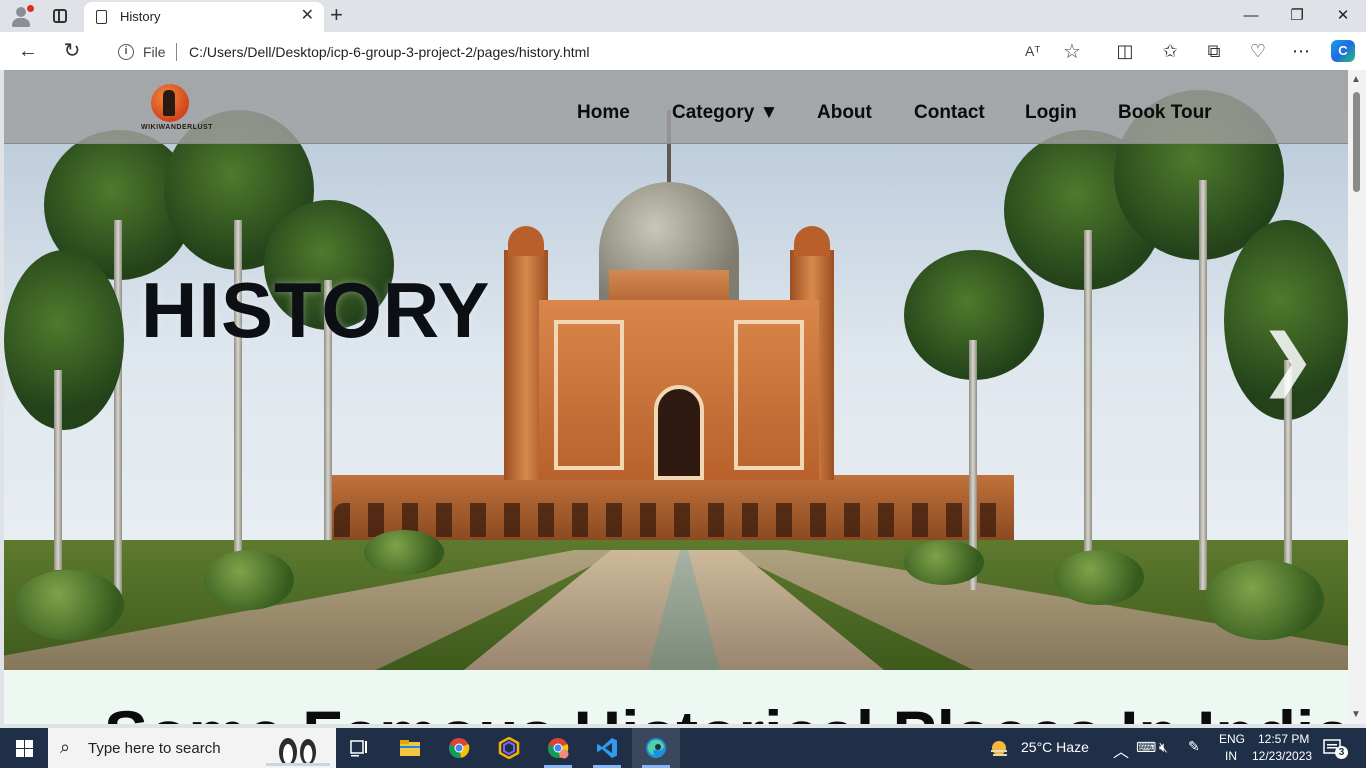 This screenshot has width=1366, height=768. What do you see at coordinates (1297, 16) in the screenshot?
I see `restore-icon: ❐` at bounding box center [1297, 16].